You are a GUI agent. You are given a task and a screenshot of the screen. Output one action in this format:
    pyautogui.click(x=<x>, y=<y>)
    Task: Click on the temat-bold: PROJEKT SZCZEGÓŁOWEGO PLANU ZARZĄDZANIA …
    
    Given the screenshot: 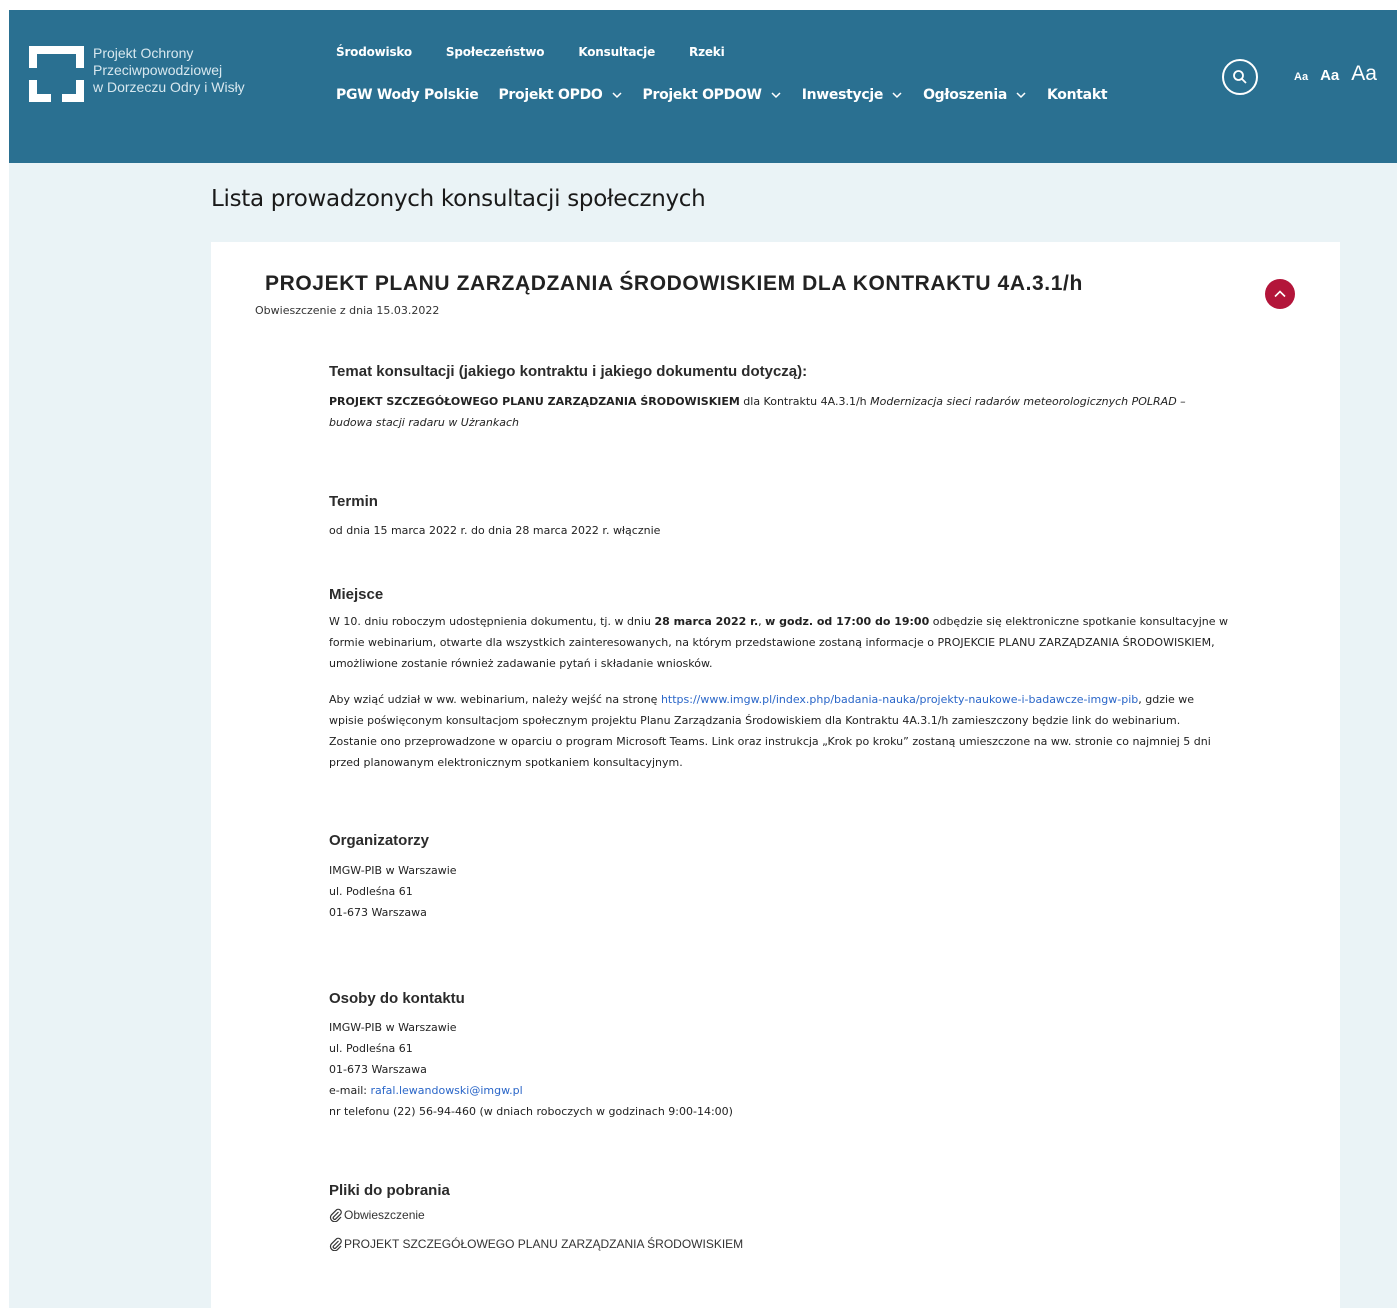 What is the action you would take?
    pyautogui.click(x=534, y=401)
    